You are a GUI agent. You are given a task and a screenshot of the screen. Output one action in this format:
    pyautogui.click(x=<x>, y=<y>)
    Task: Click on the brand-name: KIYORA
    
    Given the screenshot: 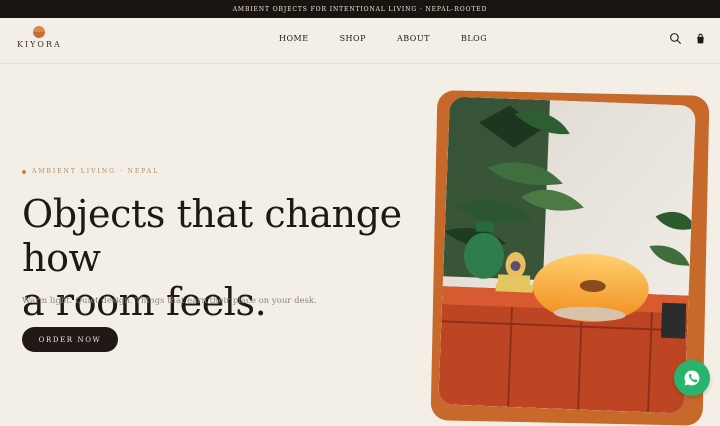 What is the action you would take?
    pyautogui.click(x=39, y=44)
    